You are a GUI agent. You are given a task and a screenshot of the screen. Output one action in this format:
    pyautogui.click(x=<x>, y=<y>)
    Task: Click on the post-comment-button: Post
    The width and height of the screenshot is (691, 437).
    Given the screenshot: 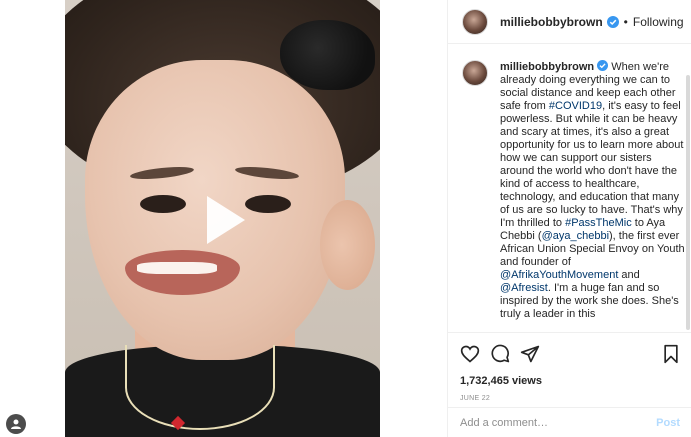 What is the action you would take?
    pyautogui.click(x=668, y=423)
    